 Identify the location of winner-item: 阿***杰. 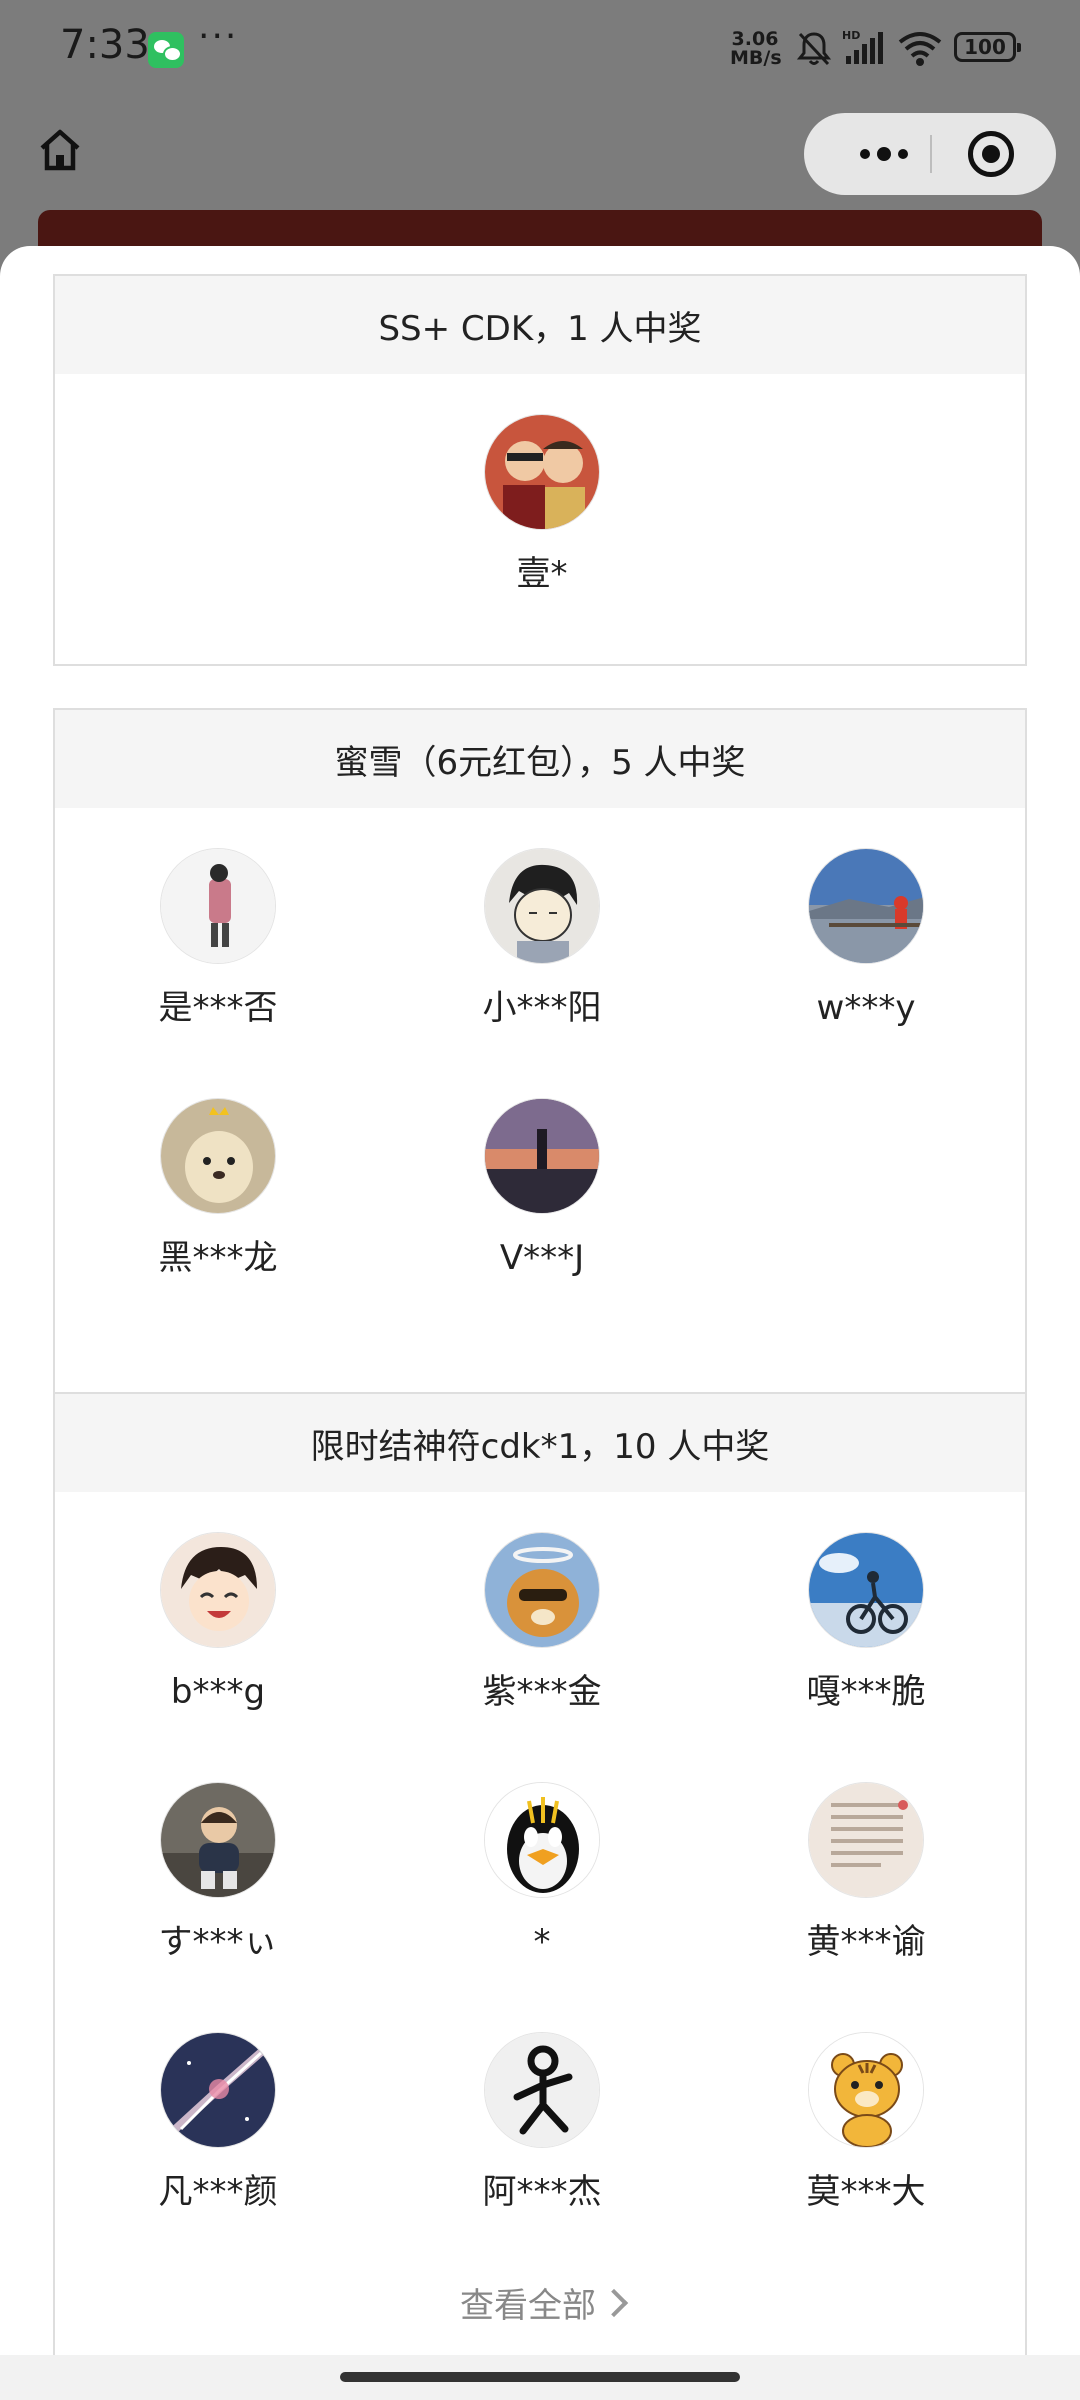
(542, 2123).